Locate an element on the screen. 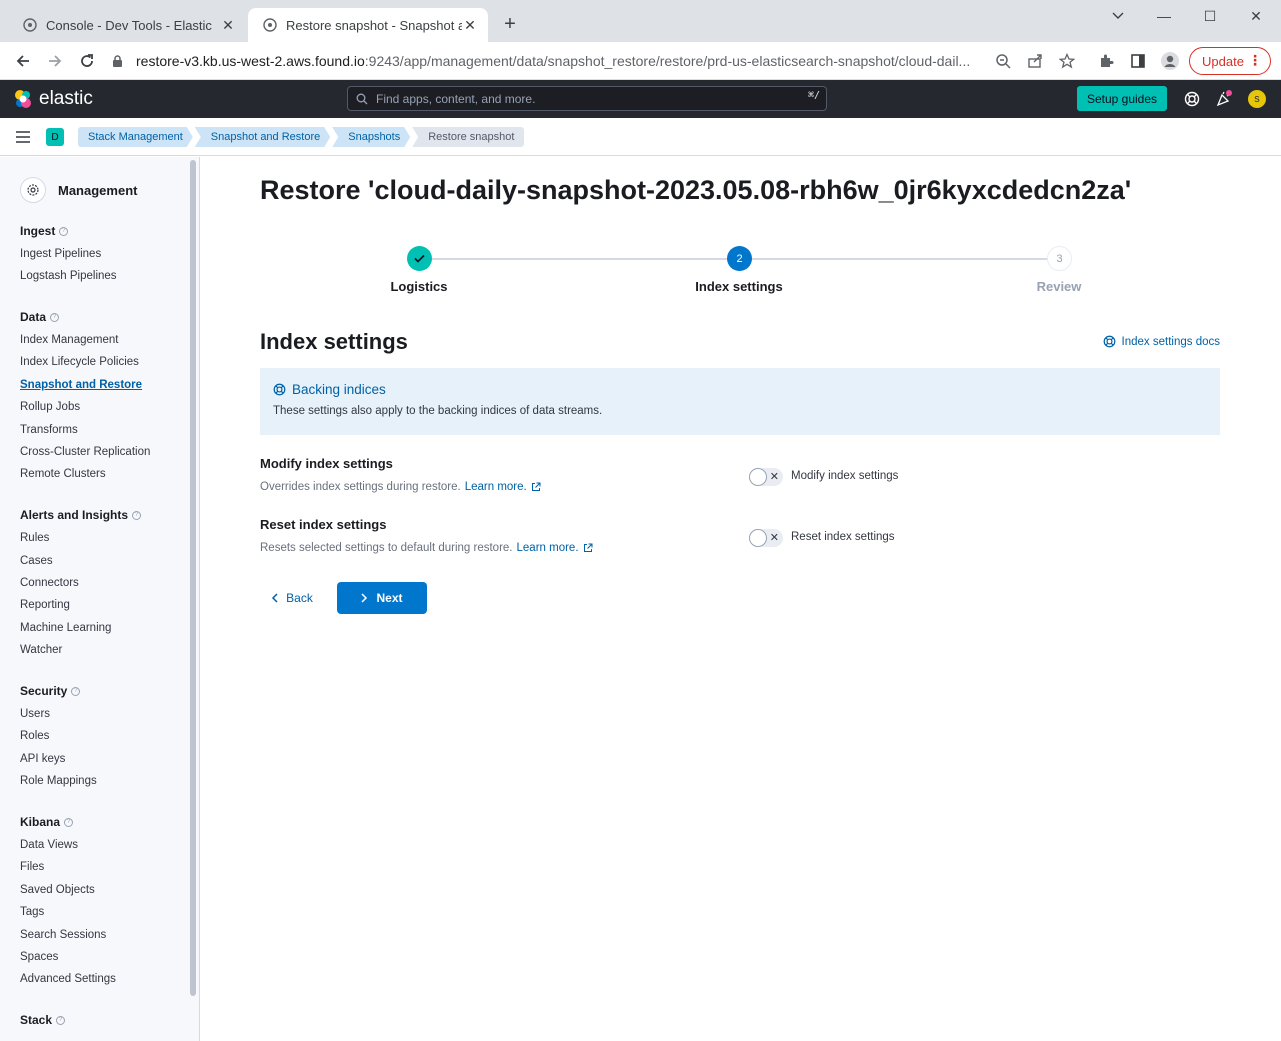 The width and height of the screenshot is (1281, 1041). step-number-2: 2 is located at coordinates (739, 258).